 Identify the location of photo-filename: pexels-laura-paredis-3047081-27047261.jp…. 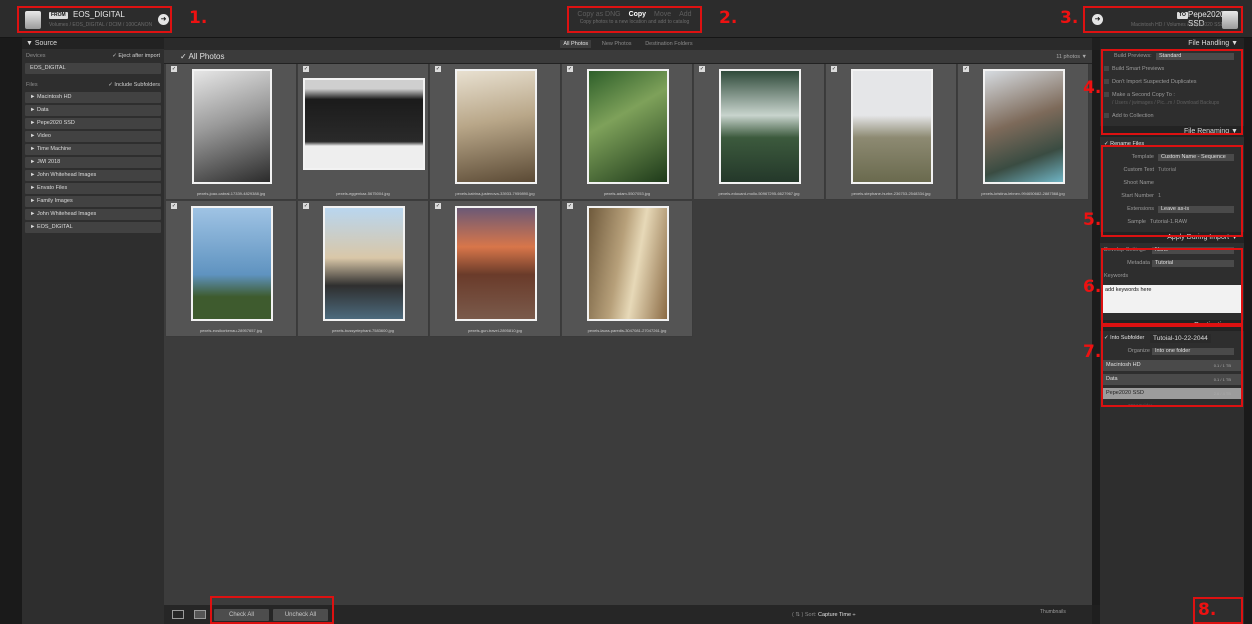
(627, 330).